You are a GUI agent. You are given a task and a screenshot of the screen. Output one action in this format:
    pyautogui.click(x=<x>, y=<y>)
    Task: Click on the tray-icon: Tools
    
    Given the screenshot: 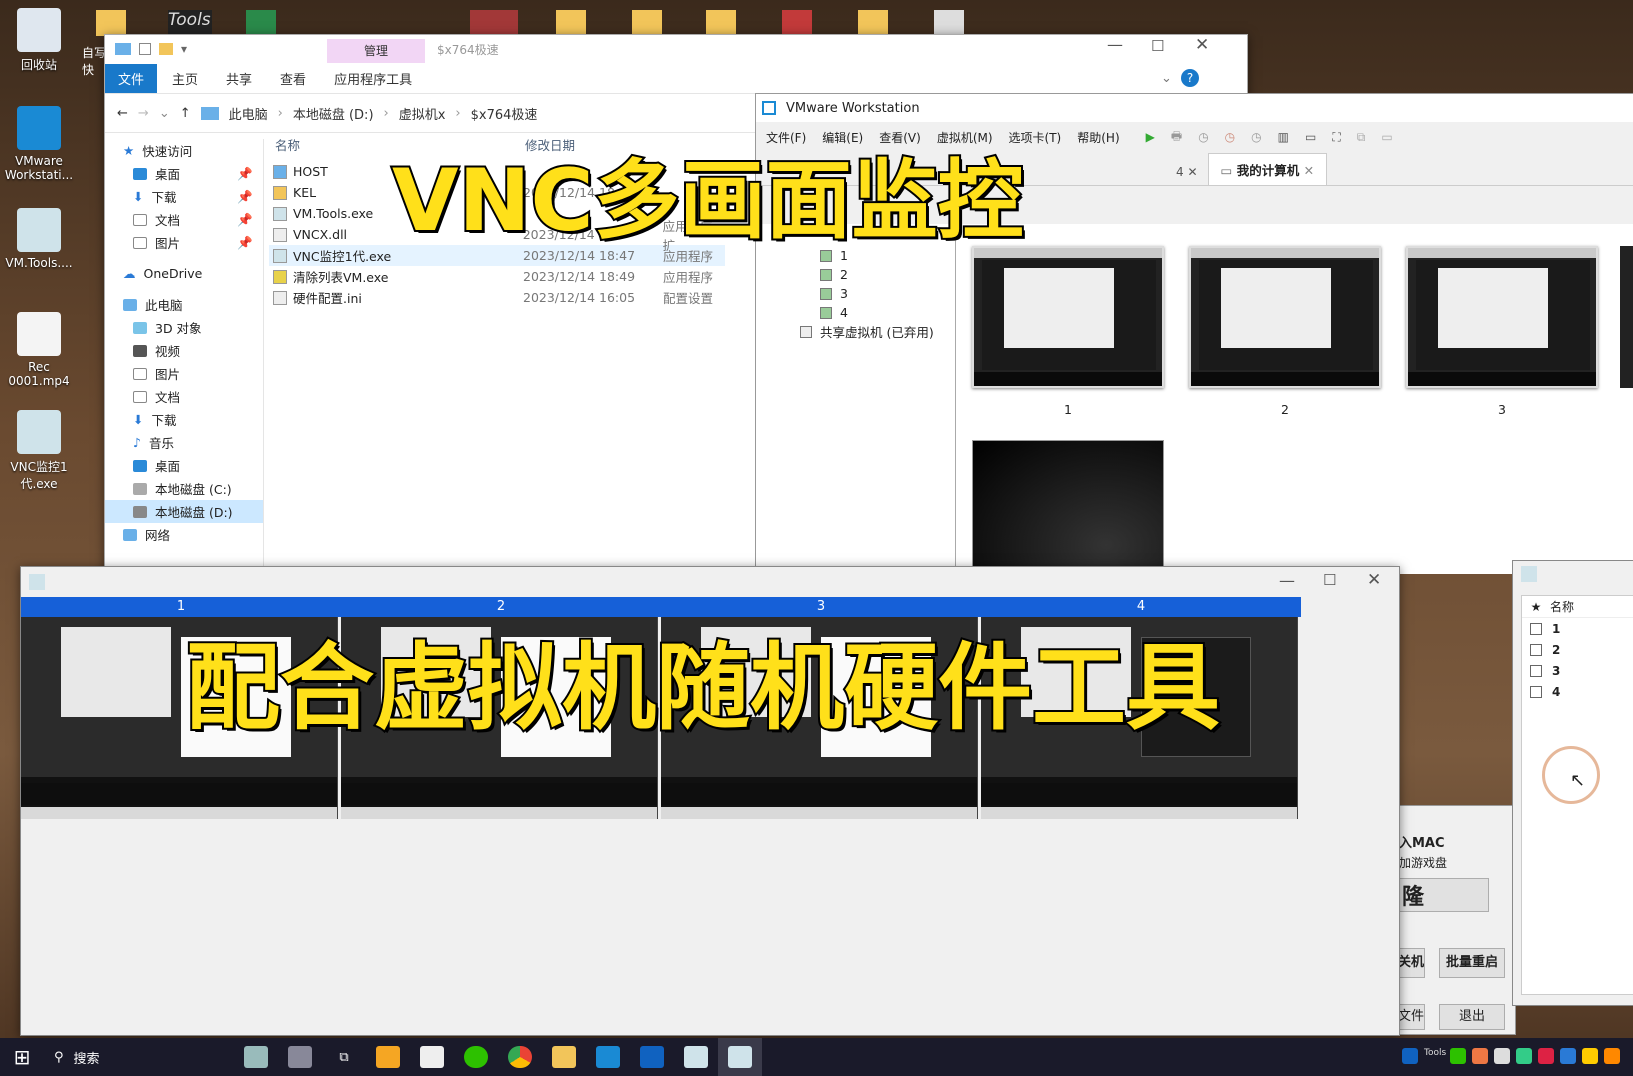 What is the action you would take?
    pyautogui.click(x=1435, y=1056)
    